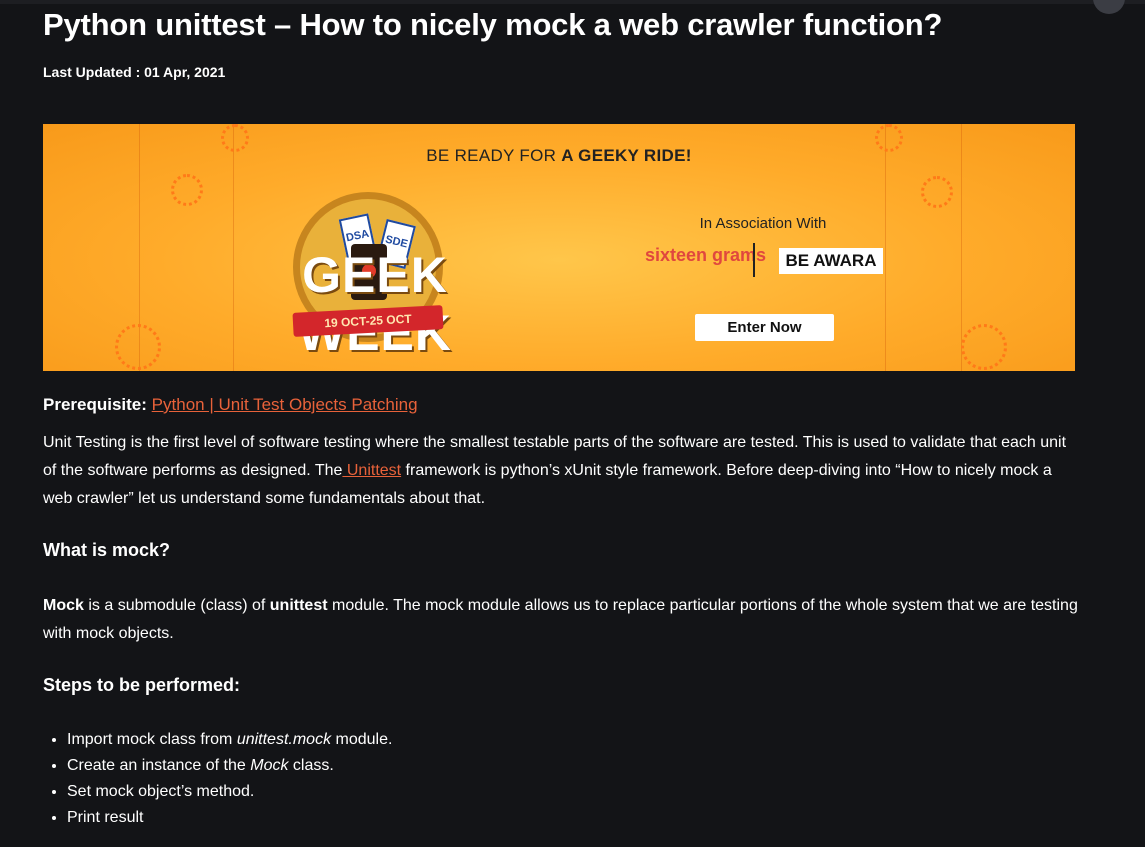 The image size is (1145, 847). Describe the element at coordinates (754, 260) in the screenshot. I see `logo-divider` at that location.